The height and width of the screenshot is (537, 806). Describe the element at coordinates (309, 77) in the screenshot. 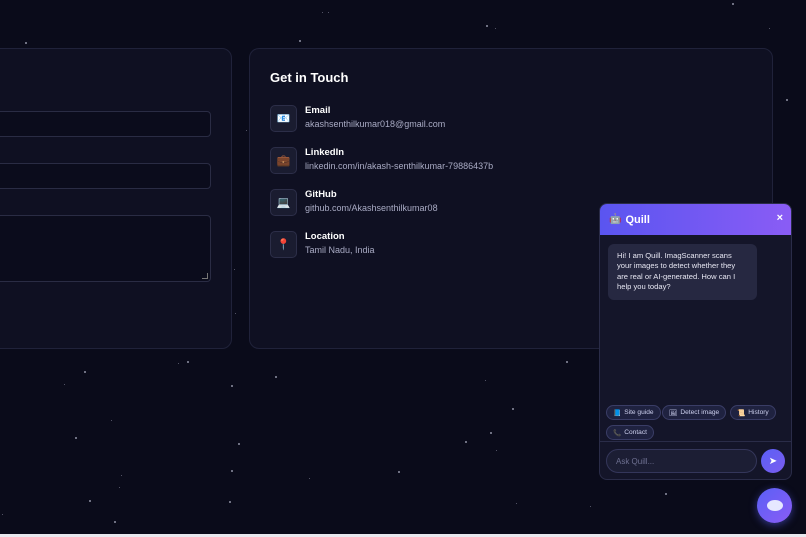

I see `section-title: Get in Touch` at that location.